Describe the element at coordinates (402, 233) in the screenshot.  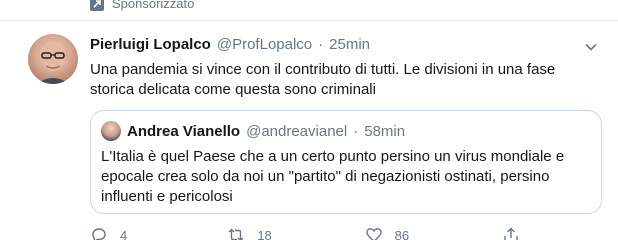
I see `like-count: 86` at that location.